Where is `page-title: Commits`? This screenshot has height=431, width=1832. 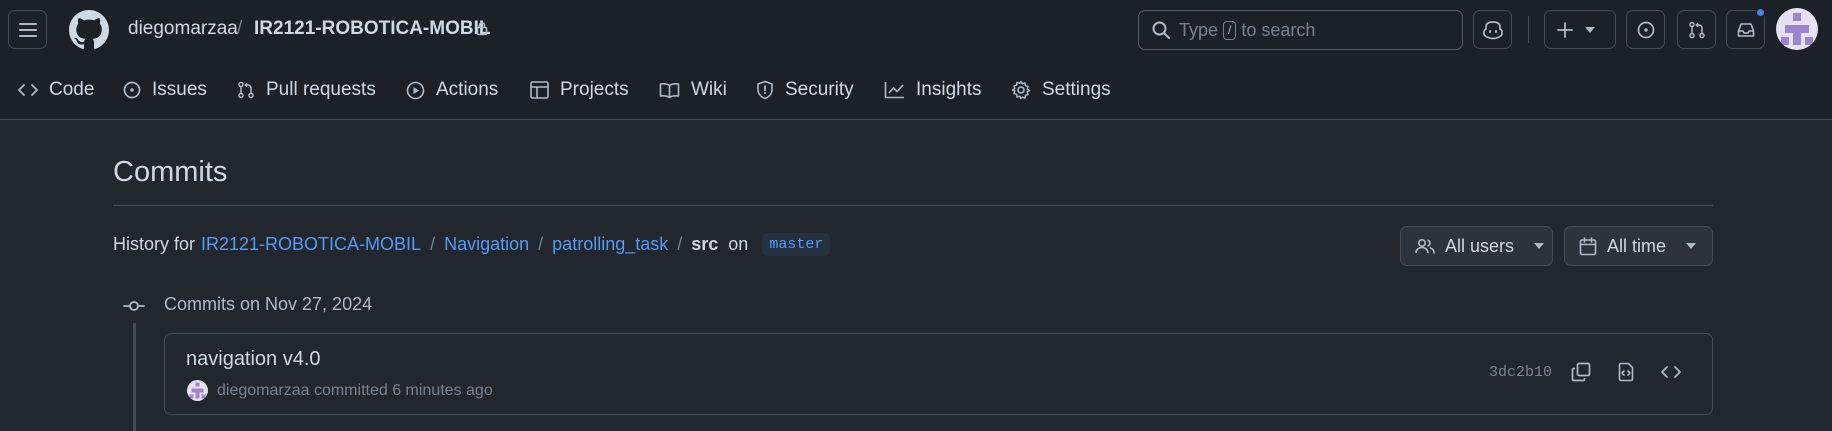
page-title: Commits is located at coordinates (170, 172).